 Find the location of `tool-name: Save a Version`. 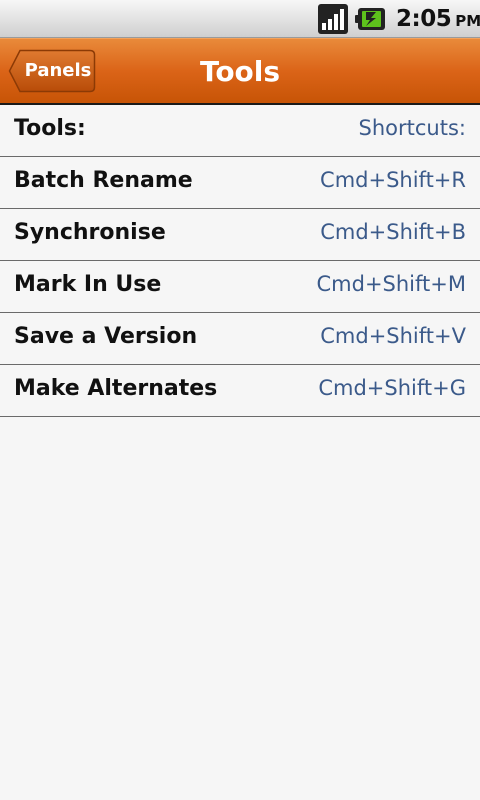

tool-name: Save a Version is located at coordinates (106, 336).